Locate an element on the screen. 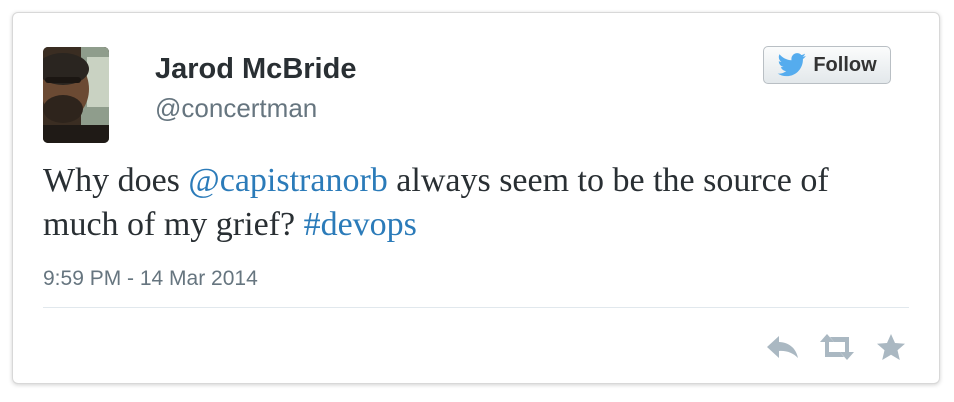 The image size is (954, 402). author-name: Jarod McBride is located at coordinates (255, 69).